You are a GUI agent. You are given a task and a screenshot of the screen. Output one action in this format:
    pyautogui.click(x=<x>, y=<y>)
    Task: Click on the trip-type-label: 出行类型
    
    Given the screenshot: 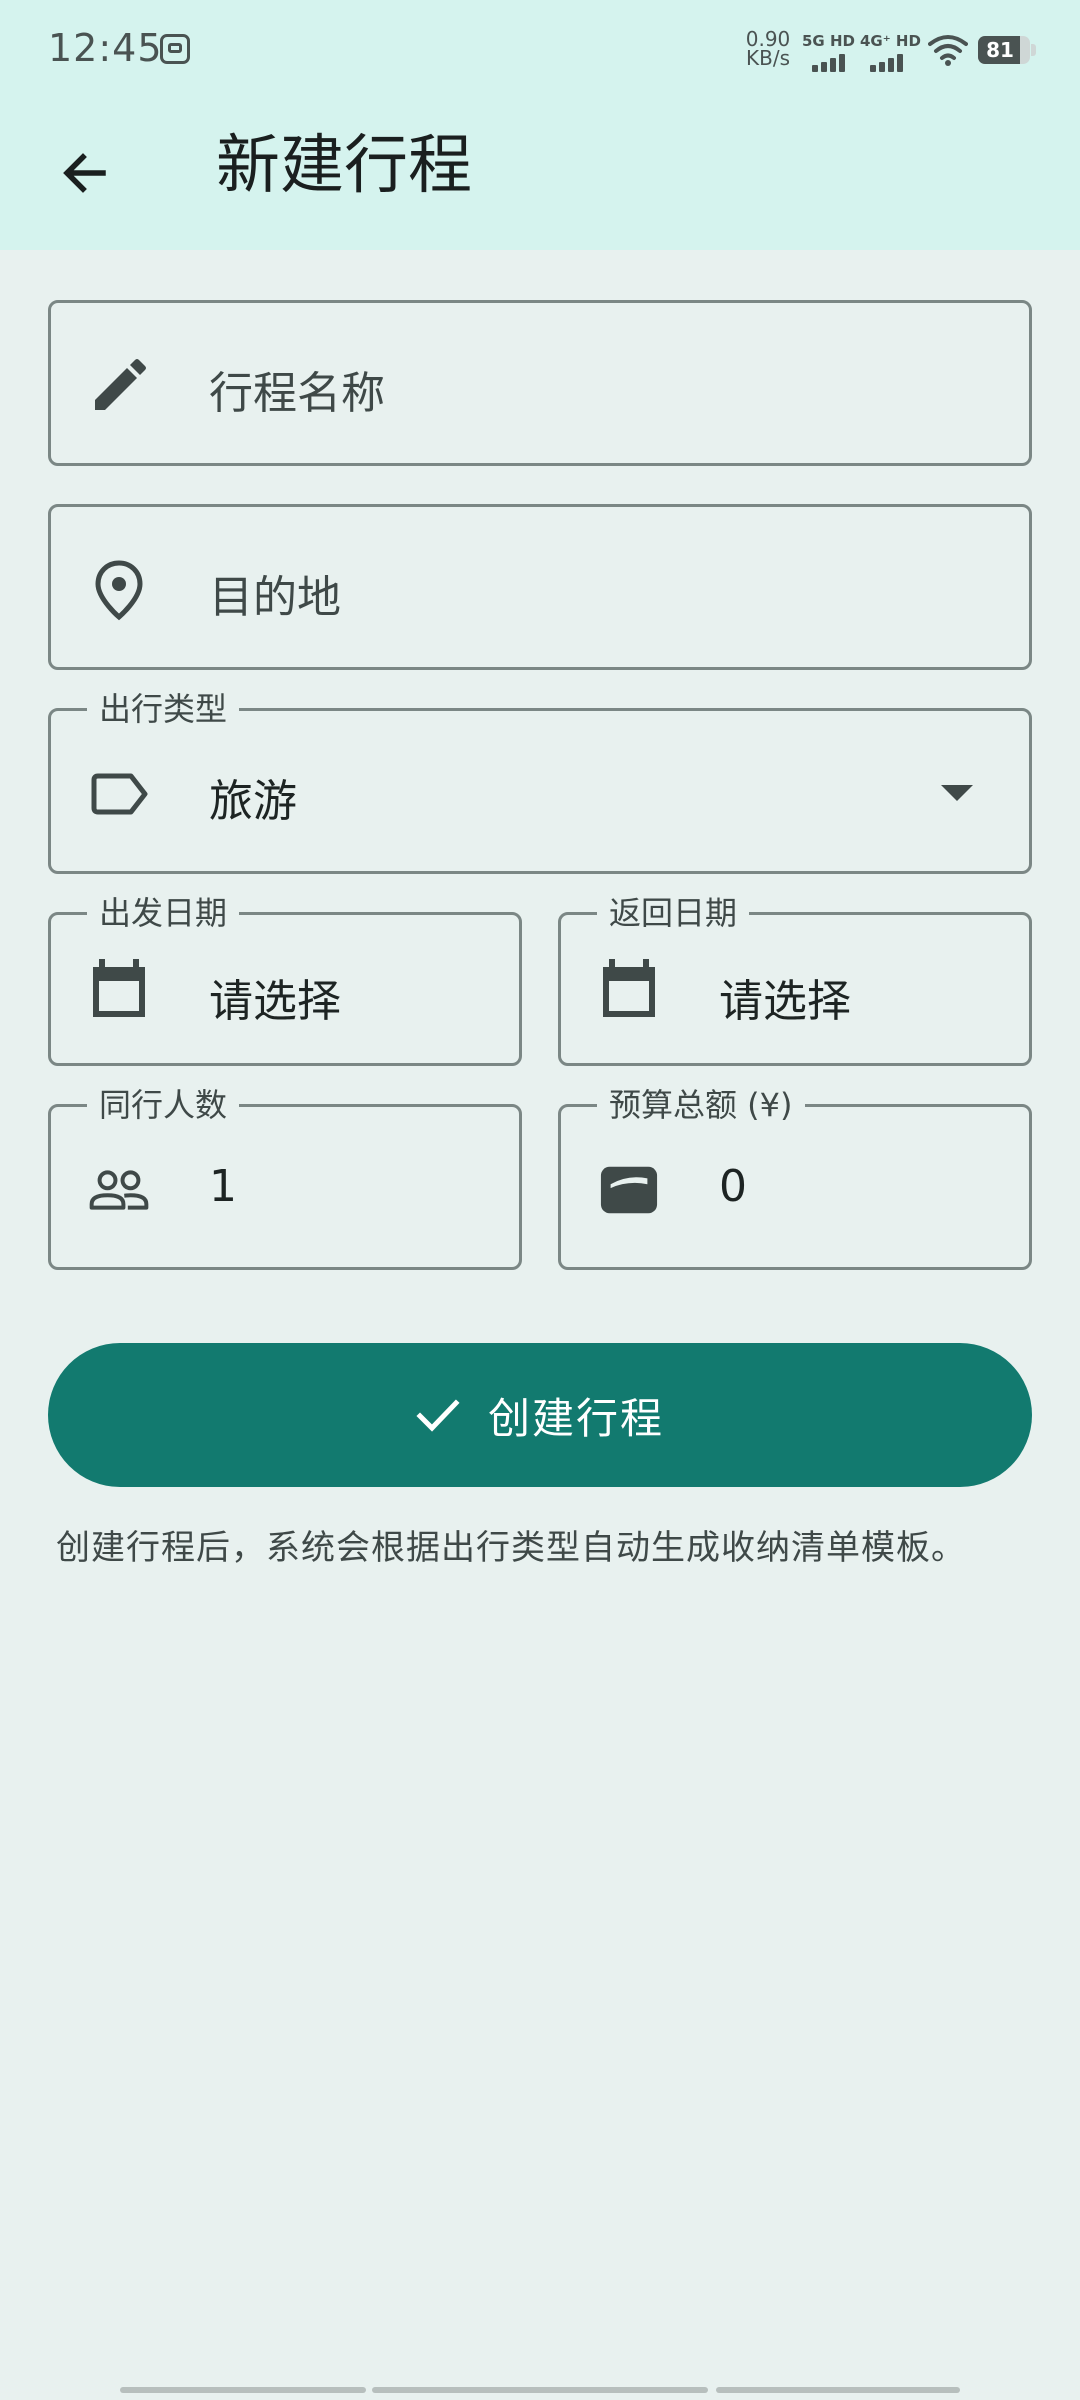 What is the action you would take?
    pyautogui.click(x=163, y=709)
    